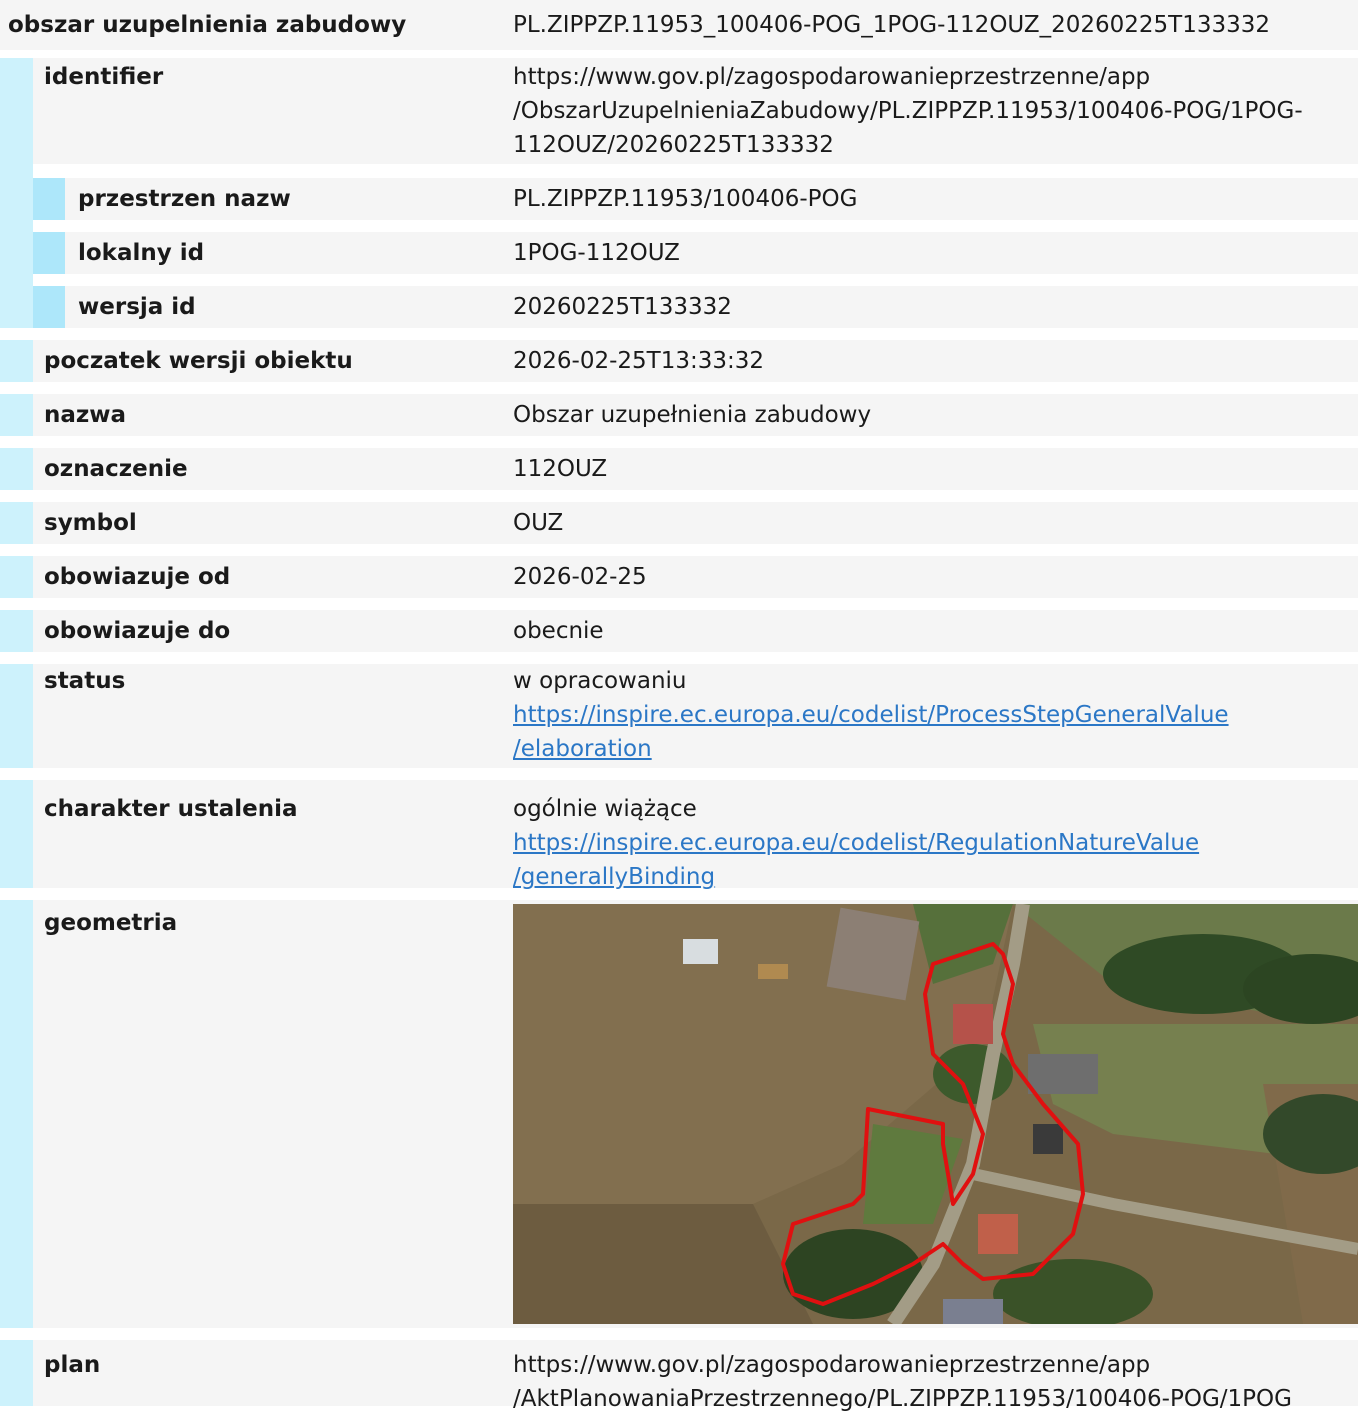 Image resolution: width=1358 pixels, height=1416 pixels. I want to click on field-label: symbol, so click(90, 523).